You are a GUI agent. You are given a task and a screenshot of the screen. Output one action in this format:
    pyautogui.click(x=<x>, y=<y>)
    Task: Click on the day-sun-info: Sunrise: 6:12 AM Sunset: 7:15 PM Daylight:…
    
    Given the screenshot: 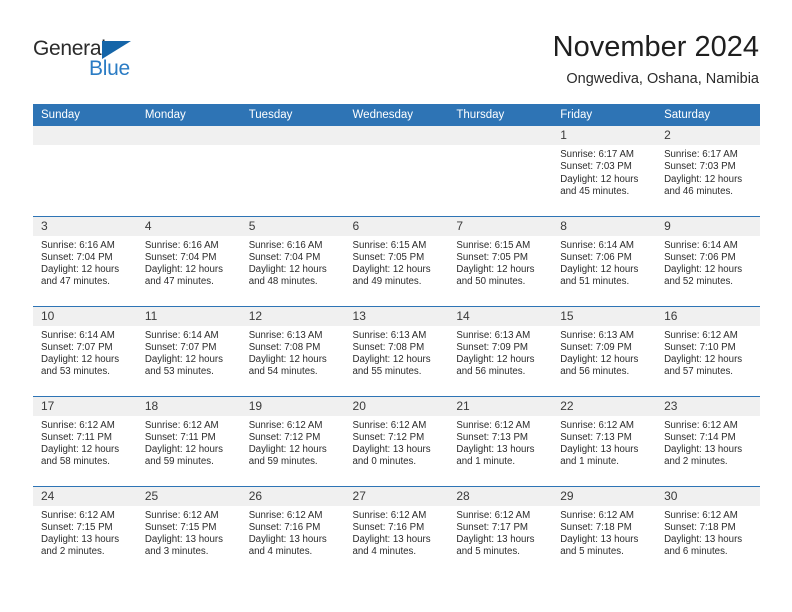 What is the action you would take?
    pyautogui.click(x=189, y=532)
    